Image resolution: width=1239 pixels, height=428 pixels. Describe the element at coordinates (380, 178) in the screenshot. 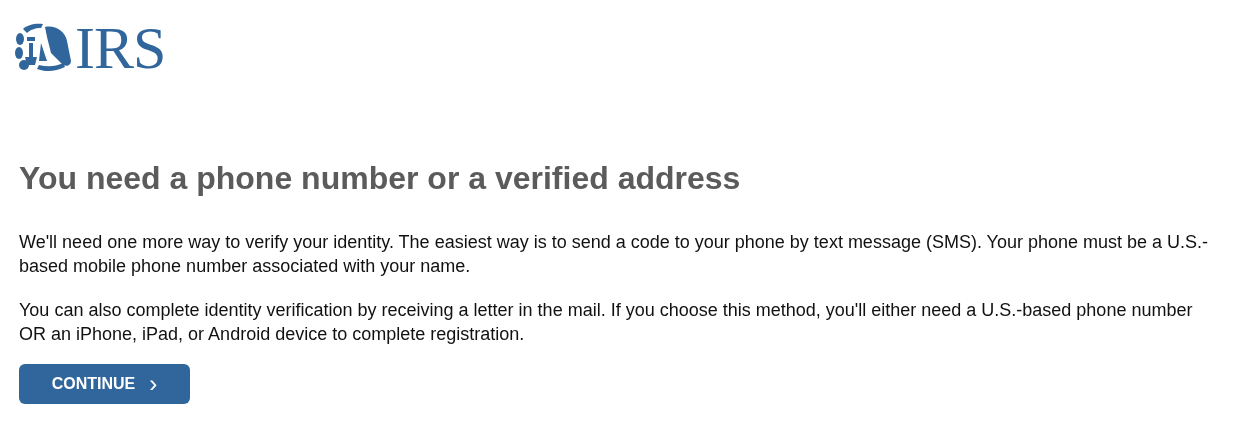

I see `page-heading: You need a phone number or a verified address` at that location.